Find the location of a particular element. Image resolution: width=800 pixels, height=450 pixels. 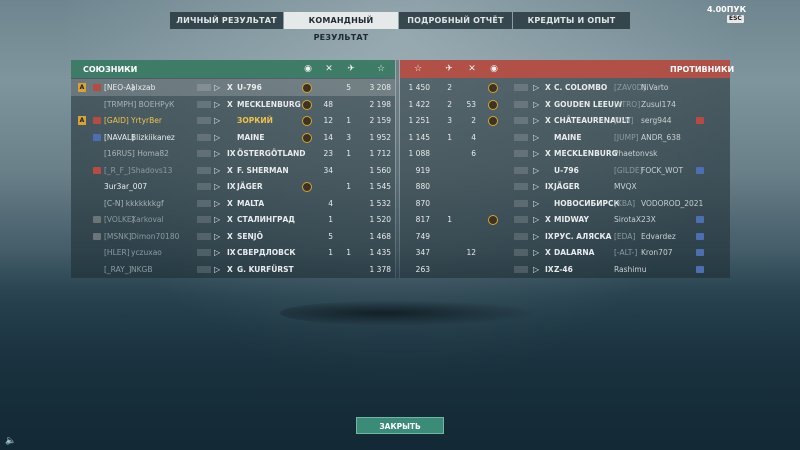

ally-row: [HLER] yczuxao ▷ IX СВЕРДЛОВСК 1 1 1 435 is located at coordinates (233, 252).